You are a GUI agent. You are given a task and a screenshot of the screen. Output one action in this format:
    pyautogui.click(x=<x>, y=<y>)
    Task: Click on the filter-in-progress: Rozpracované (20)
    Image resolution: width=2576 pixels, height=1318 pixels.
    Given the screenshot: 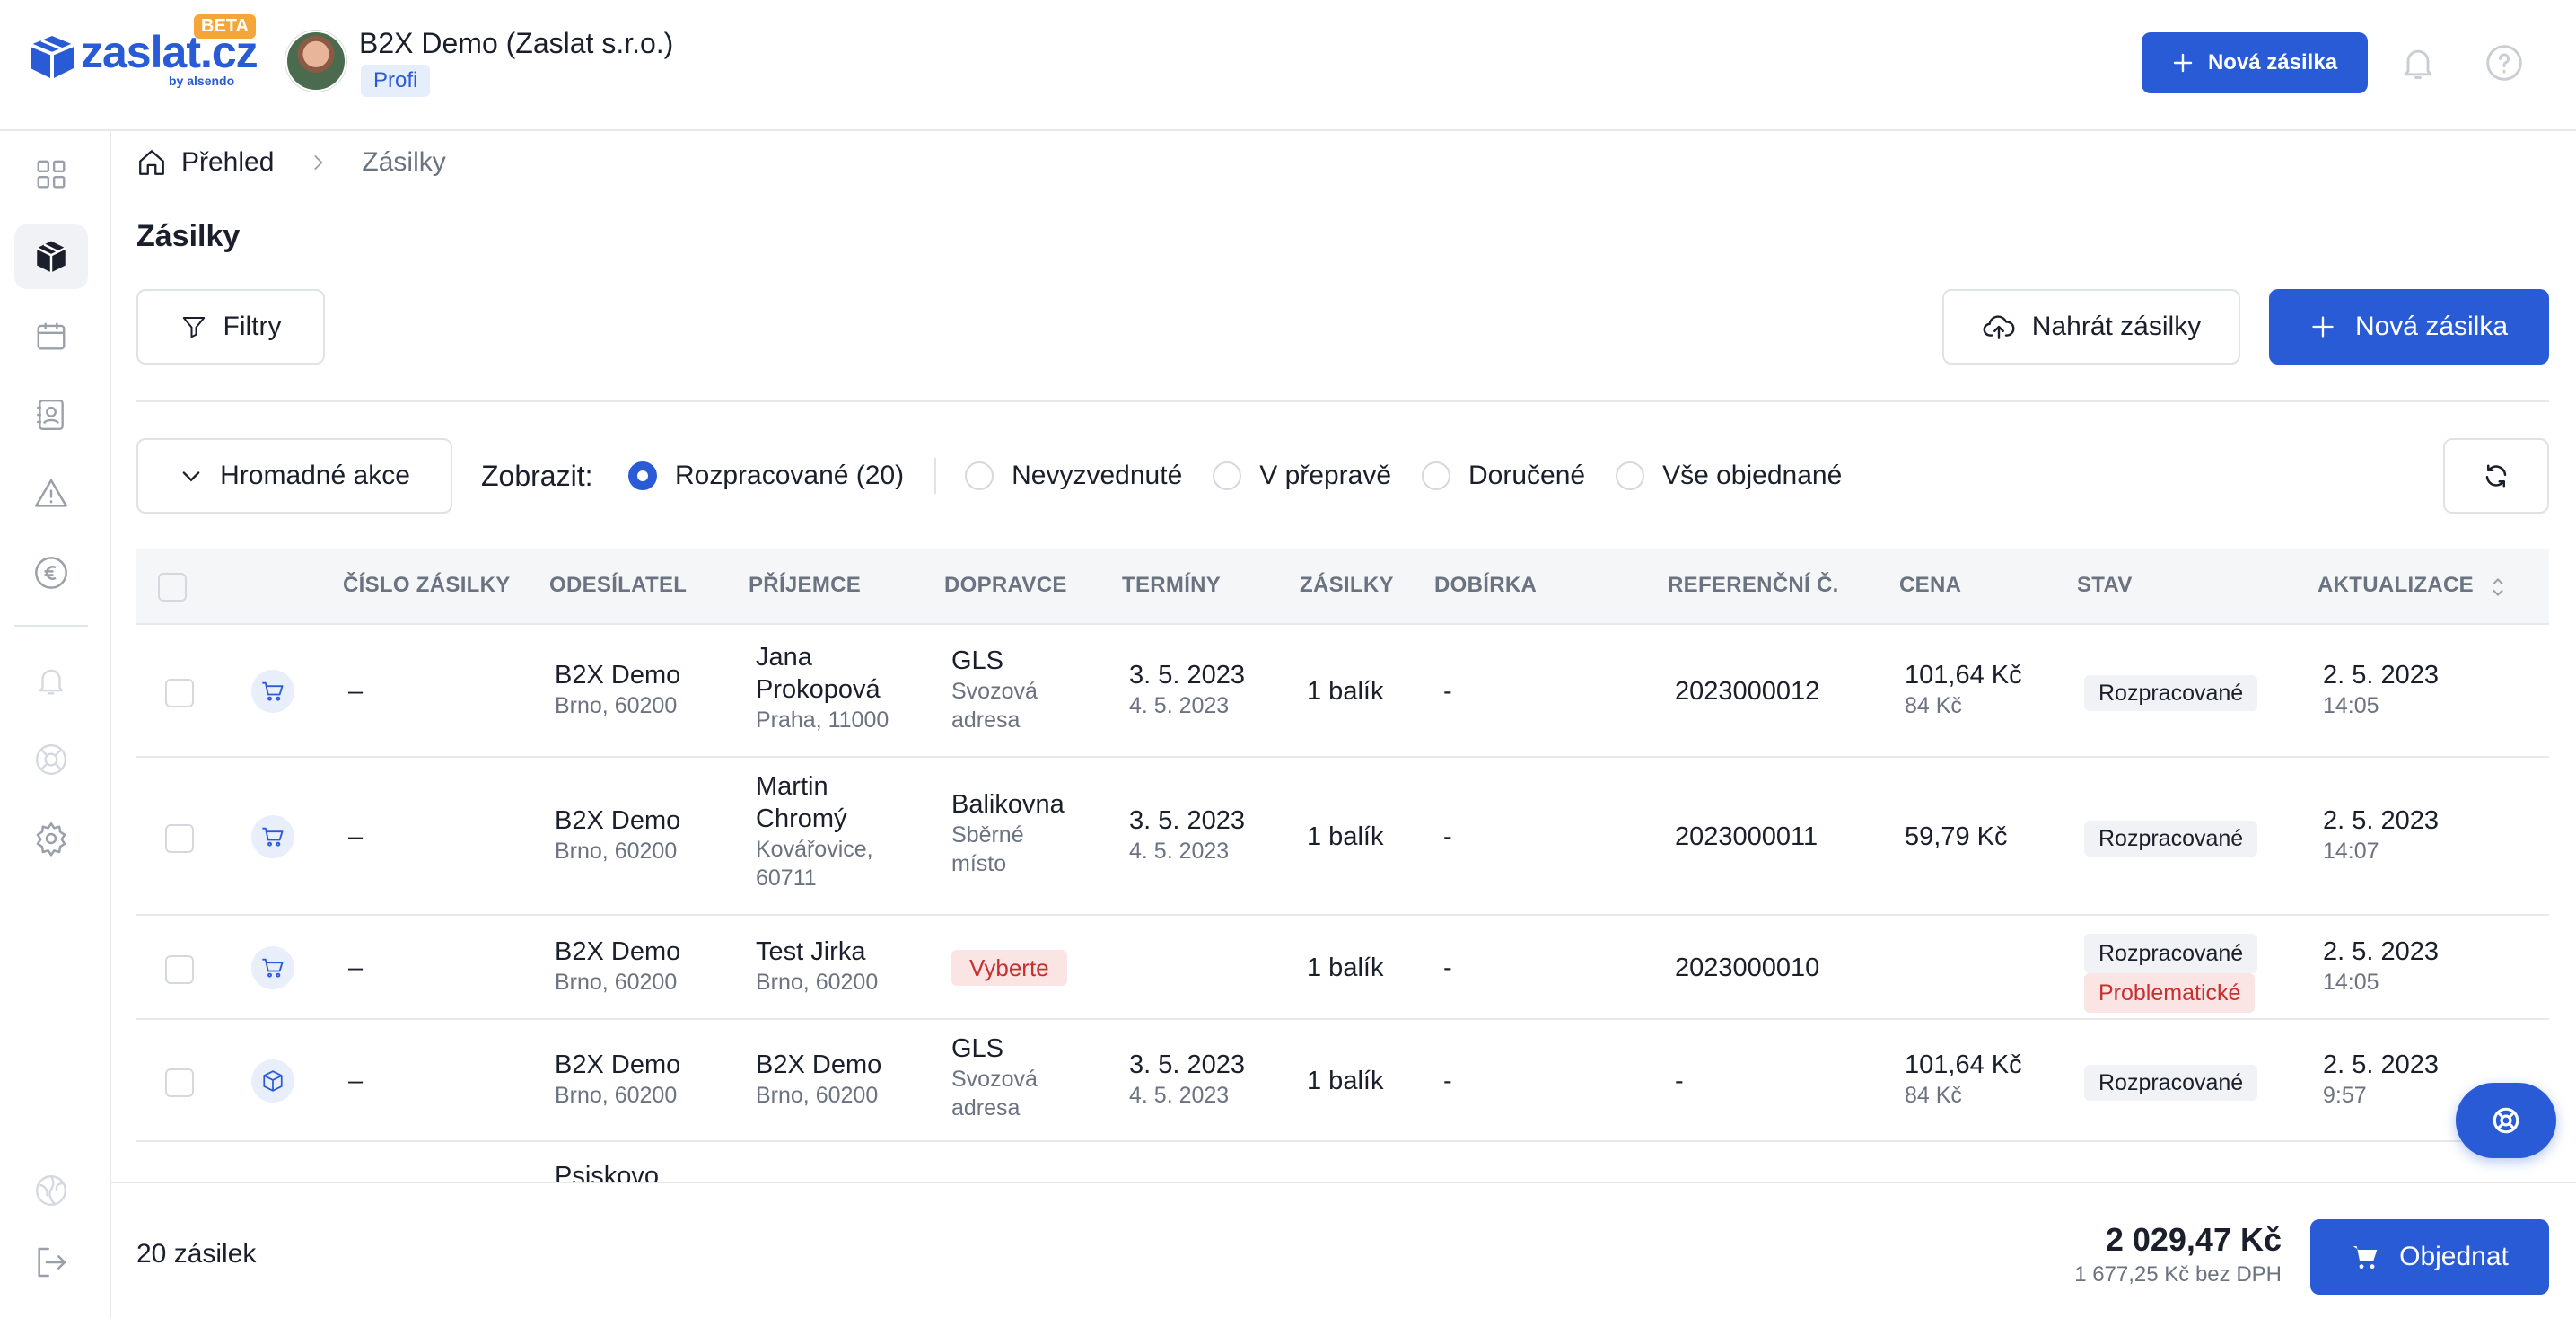 What is the action you would take?
    pyautogui.click(x=766, y=476)
    